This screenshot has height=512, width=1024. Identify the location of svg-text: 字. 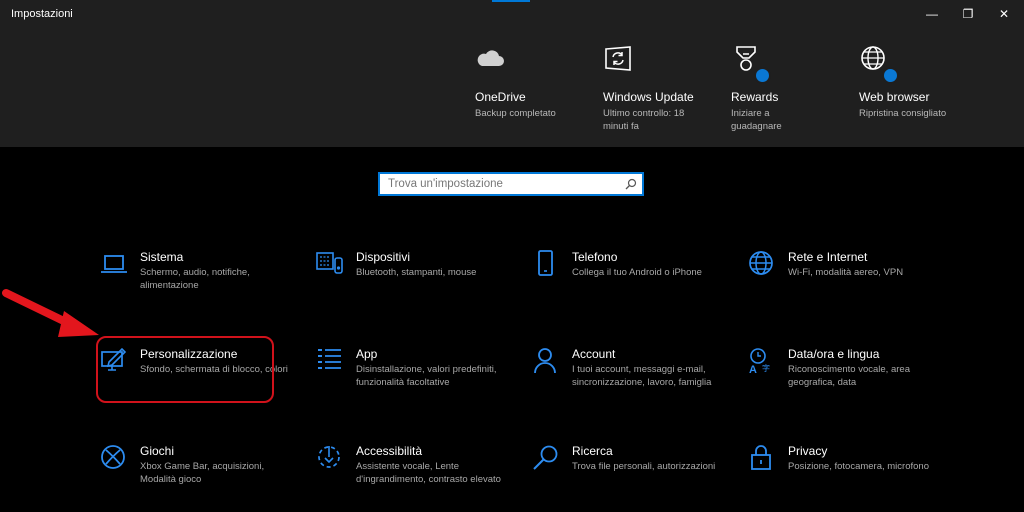
(766, 368).